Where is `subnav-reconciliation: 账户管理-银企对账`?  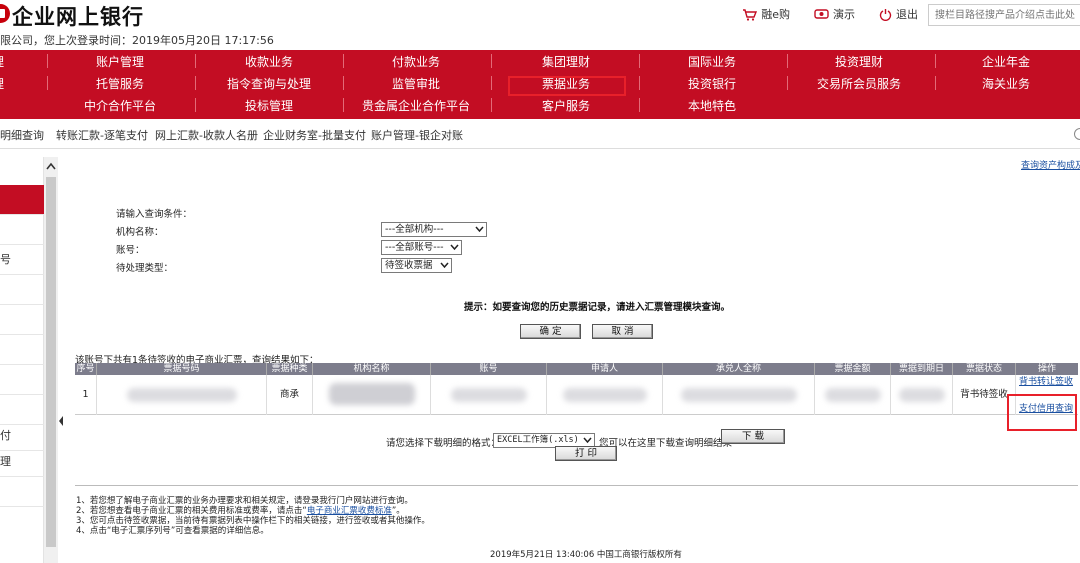
subnav-reconciliation: 账户管理-银企对账 is located at coordinates (417, 135).